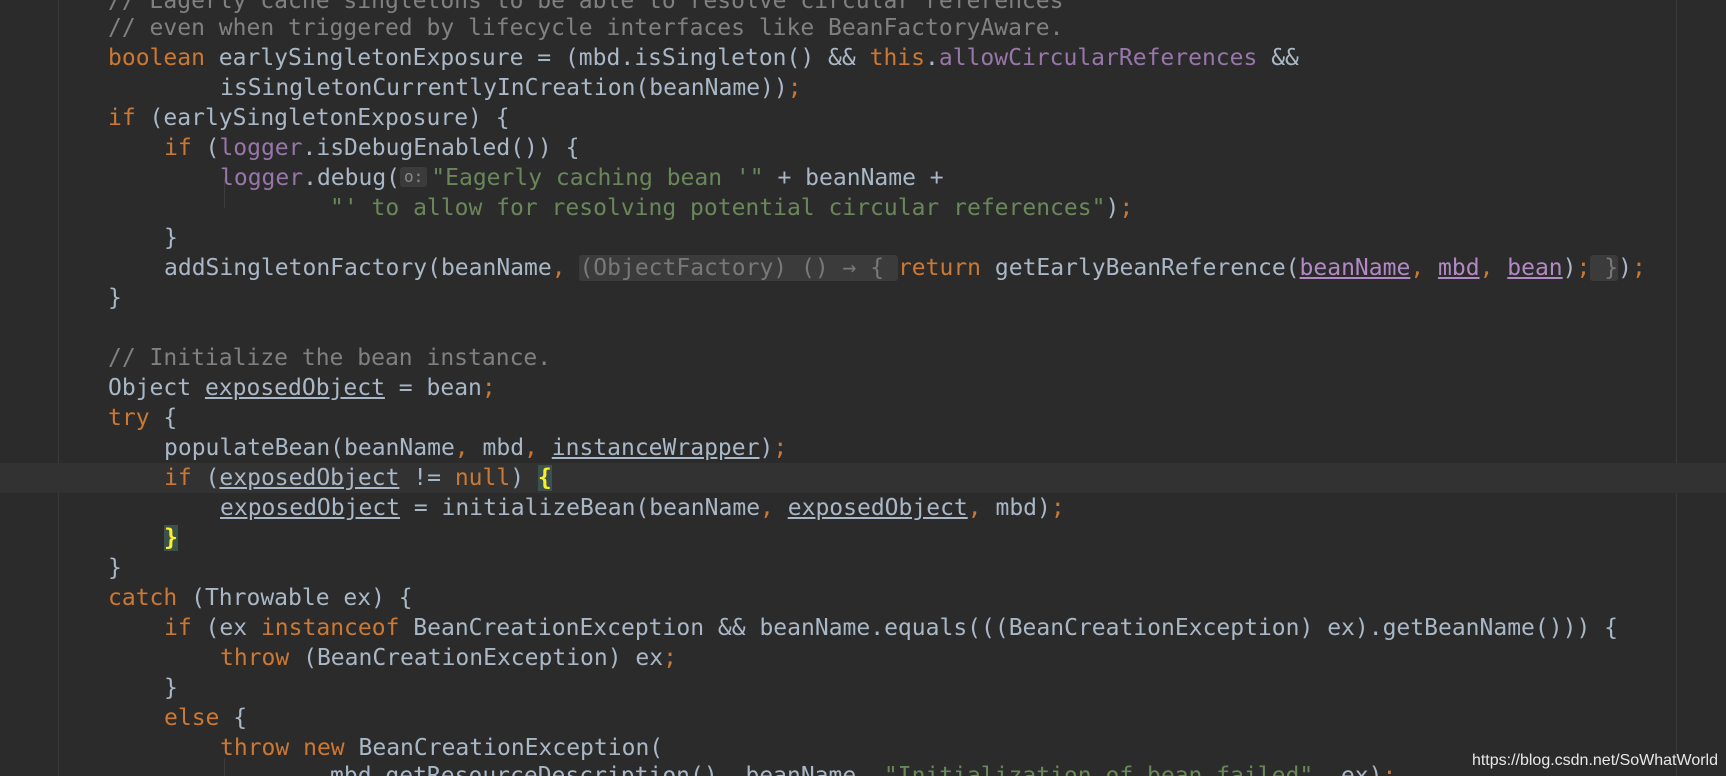 The image size is (1726, 776). I want to click on code-token: "Eagerly caching bean '", so click(597, 178).